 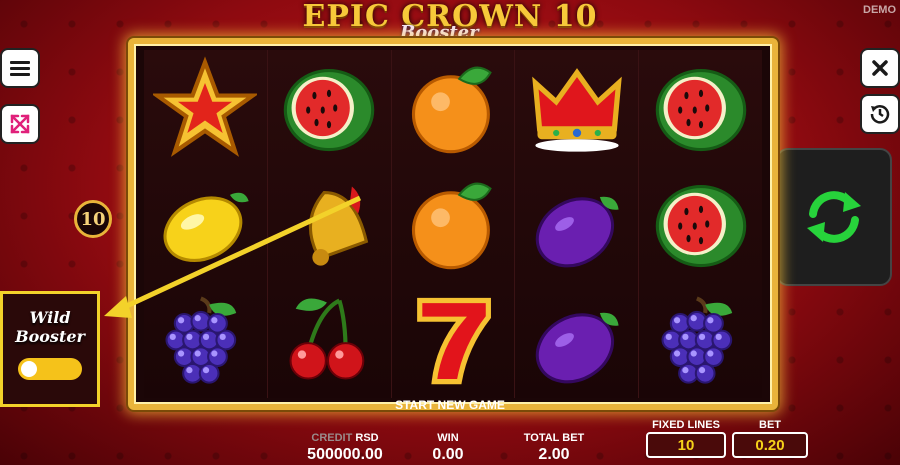 I want to click on bet-value: 0.20, so click(x=770, y=445).